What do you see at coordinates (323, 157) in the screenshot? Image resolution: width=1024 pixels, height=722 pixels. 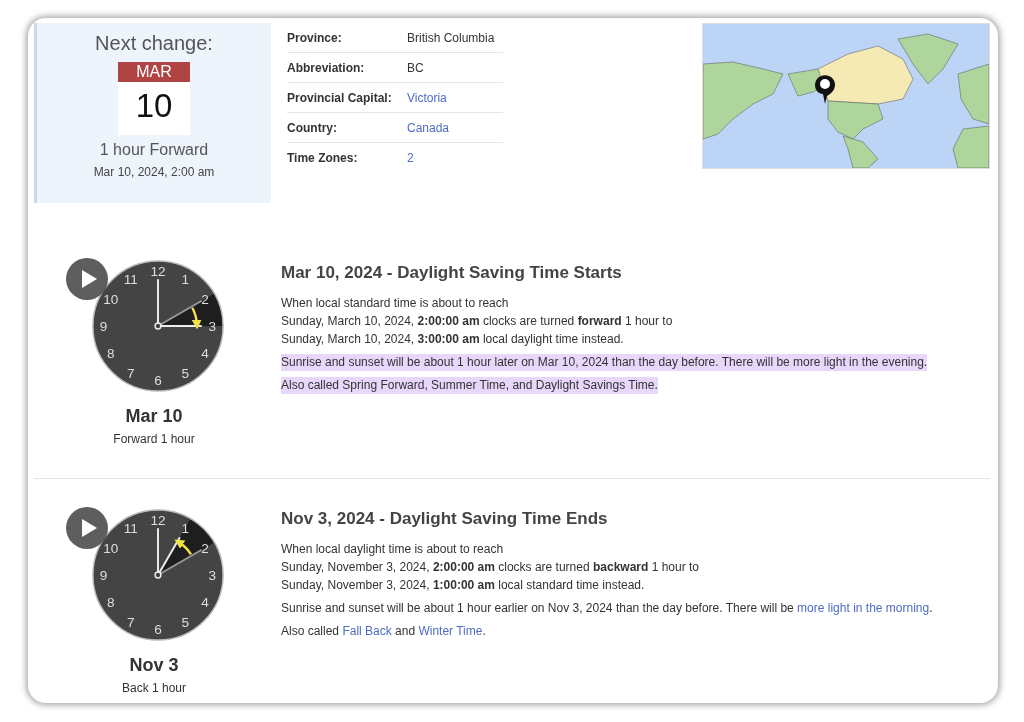 I see `fact-label: Time Zones:` at bounding box center [323, 157].